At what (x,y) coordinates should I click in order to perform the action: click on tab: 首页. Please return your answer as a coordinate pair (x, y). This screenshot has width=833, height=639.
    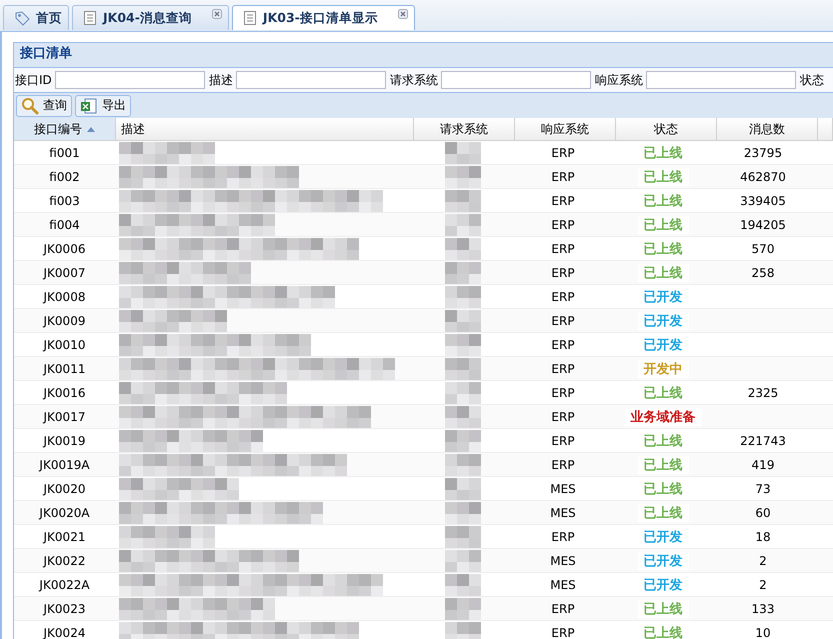
    Looking at the image, I should click on (36, 17).